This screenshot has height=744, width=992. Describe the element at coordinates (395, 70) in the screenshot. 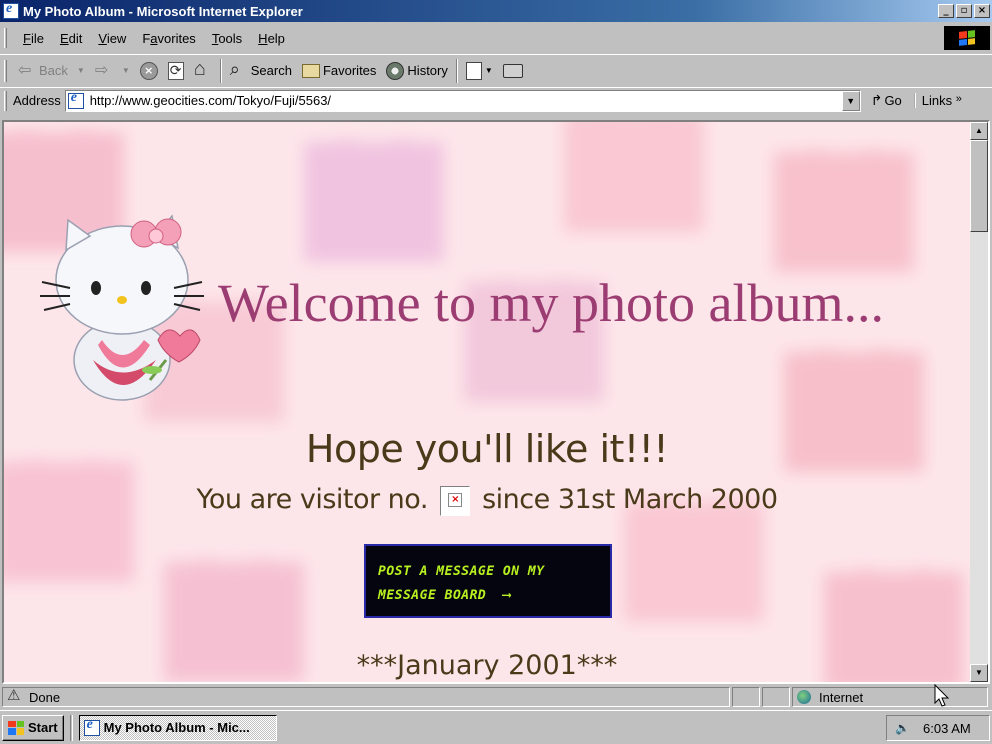

I see `history-icon` at that location.